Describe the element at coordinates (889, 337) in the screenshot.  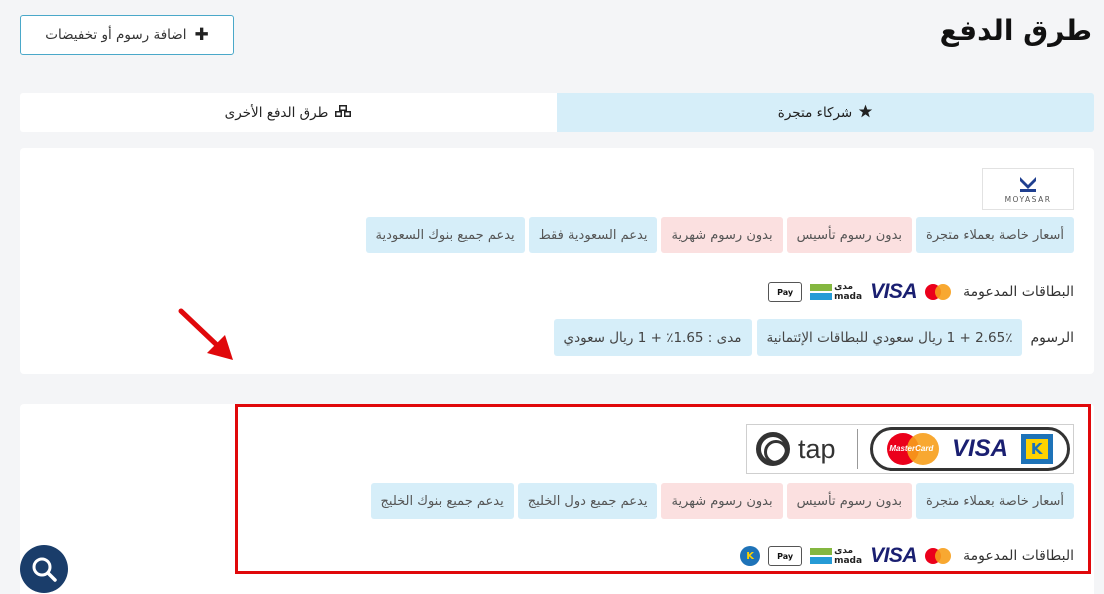
I see `fee-credit-cards: 2.65٪ + 1 ريال سعودي للبطاقات الإئتمانية` at that location.